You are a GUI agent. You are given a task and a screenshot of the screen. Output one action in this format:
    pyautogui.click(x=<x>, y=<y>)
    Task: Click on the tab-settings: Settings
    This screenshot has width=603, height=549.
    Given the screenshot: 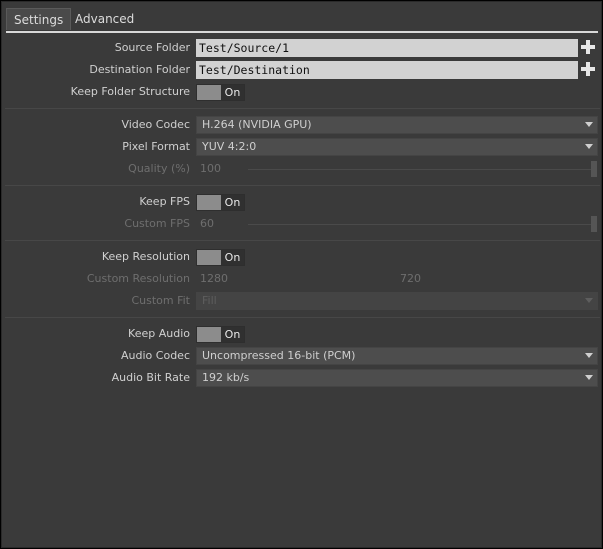 What is the action you would take?
    pyautogui.click(x=39, y=19)
    